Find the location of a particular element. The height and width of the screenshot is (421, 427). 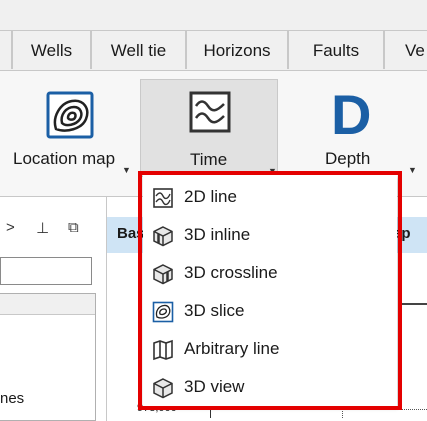

location-map-label: Location map is located at coordinates (64, 158).